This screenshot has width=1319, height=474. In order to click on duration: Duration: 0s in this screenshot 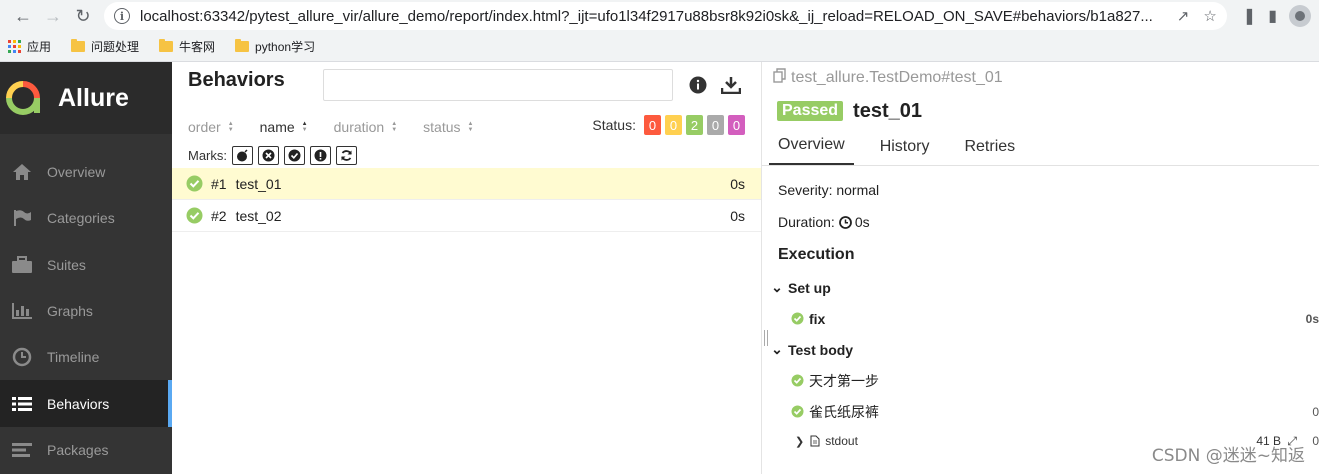, I will do `click(1048, 222)`.